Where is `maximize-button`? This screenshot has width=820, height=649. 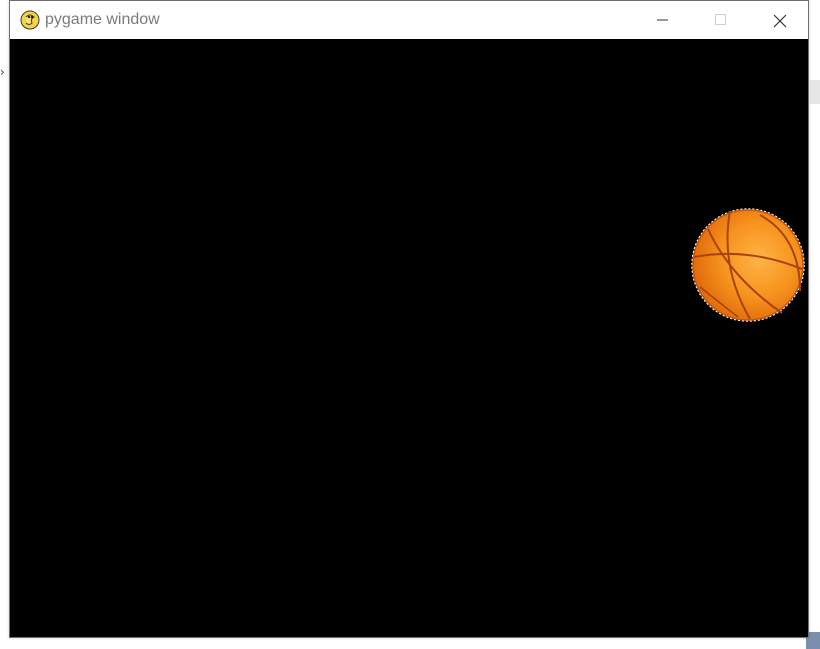
maximize-button is located at coordinates (721, 20).